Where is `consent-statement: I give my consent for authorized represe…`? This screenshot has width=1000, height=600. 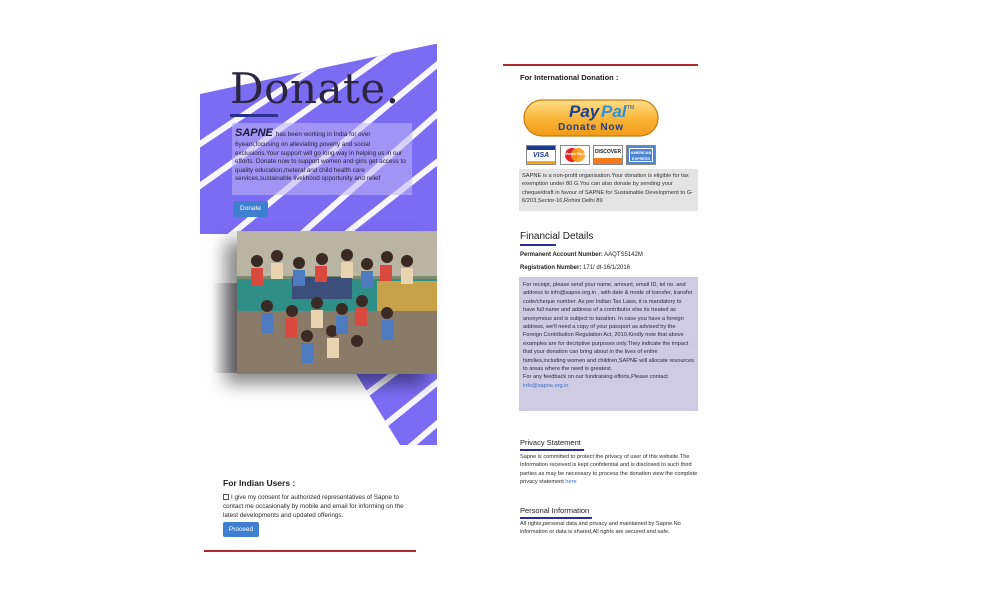 consent-statement: I give my consent for authorized represe… is located at coordinates (320, 506).